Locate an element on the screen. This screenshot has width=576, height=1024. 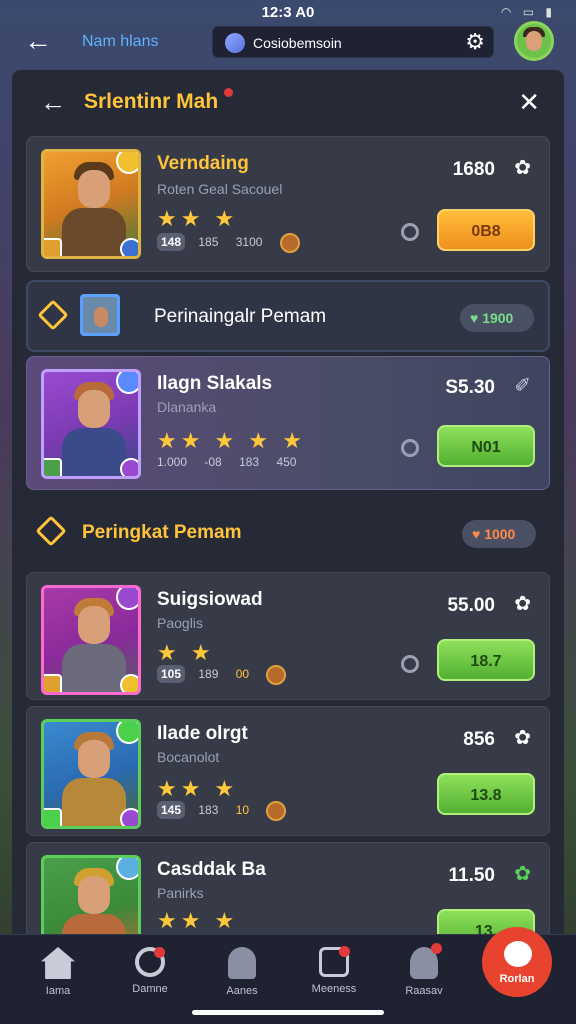
ring-icon is located at coordinates (150, 962).